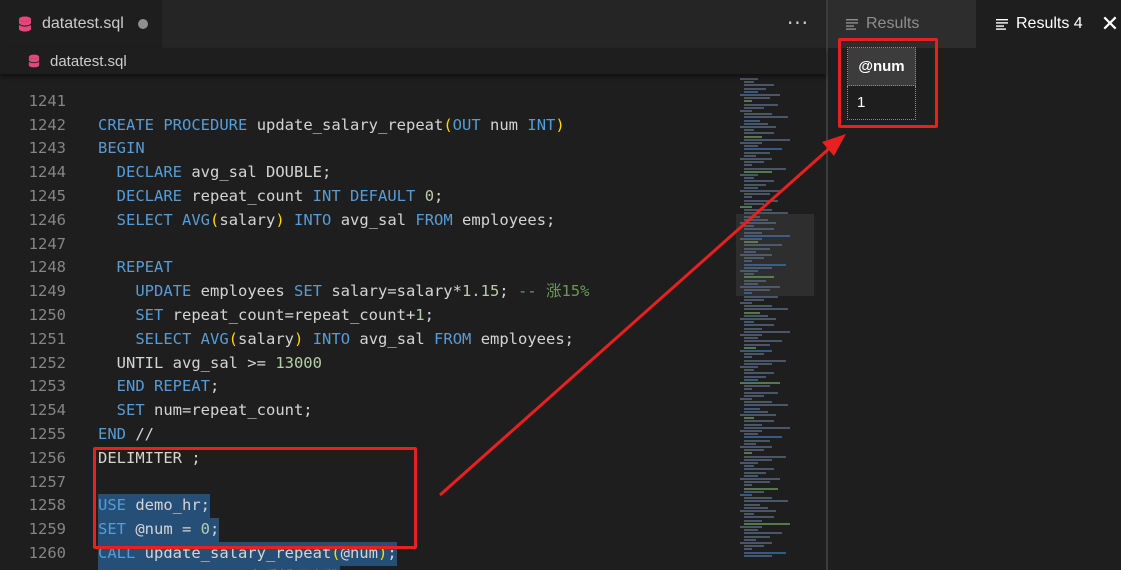 The height and width of the screenshot is (570, 1121). I want to click on code-line: 1244 DECLARE repeat_count INT DEFAULT 0;, so click(365, 171).